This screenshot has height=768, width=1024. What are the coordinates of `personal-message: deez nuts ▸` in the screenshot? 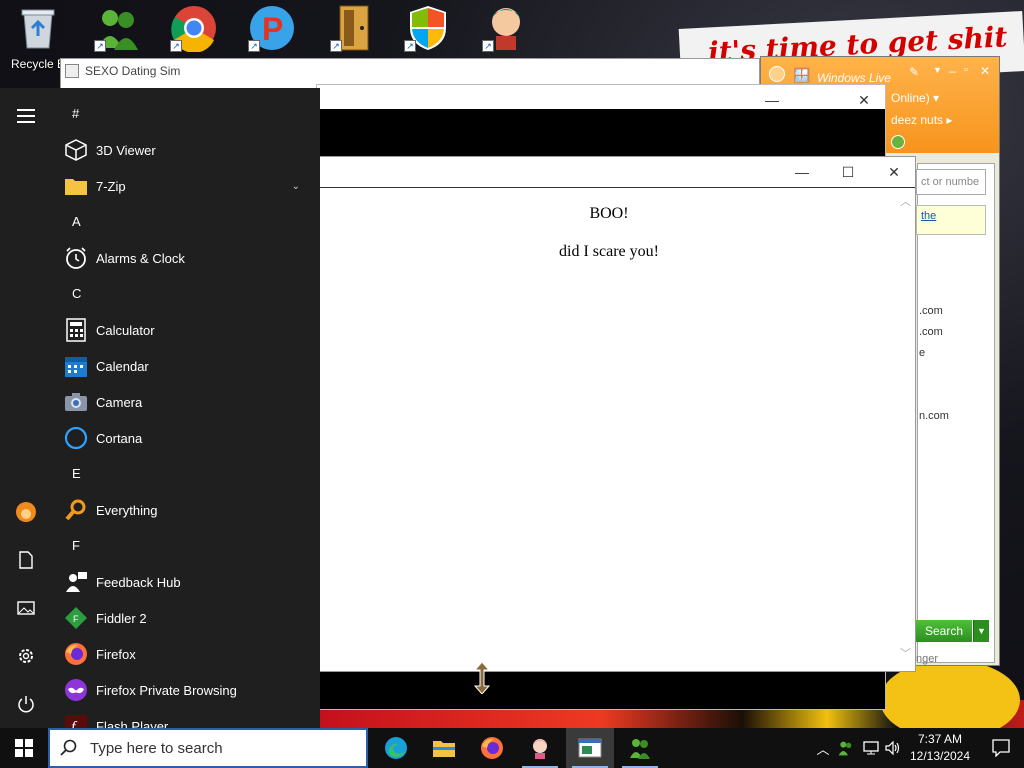 It's located at (921, 120).